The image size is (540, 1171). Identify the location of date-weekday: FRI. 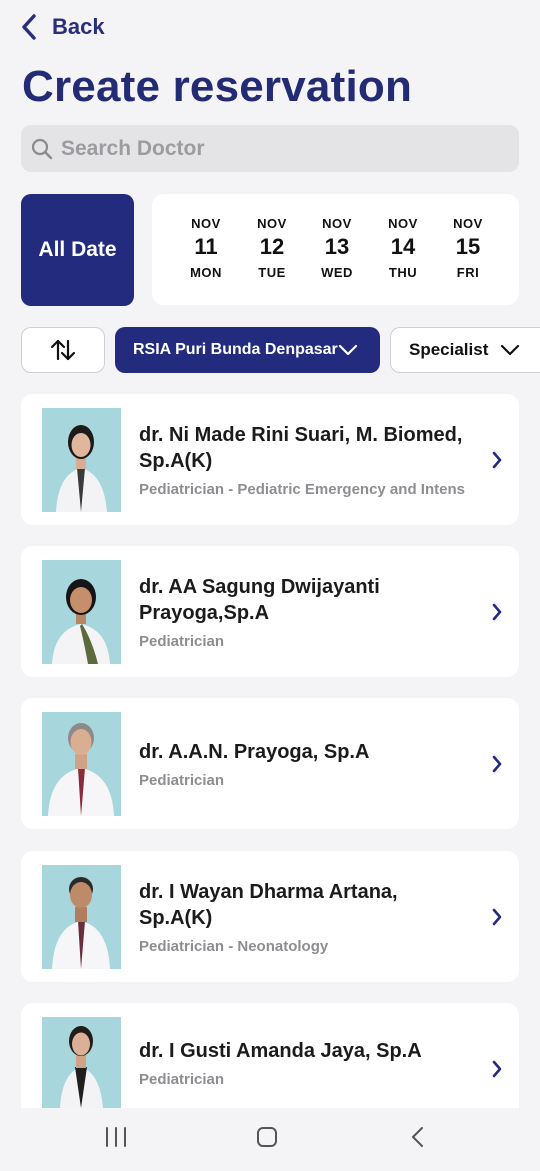
(468, 272).